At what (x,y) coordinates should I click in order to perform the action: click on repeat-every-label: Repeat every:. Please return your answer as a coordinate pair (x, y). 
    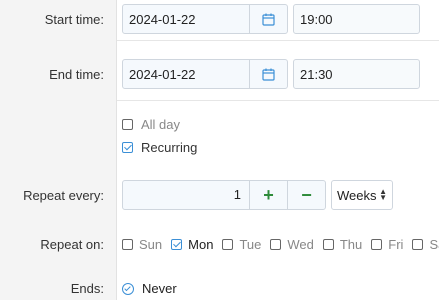
    Looking at the image, I should click on (63, 195).